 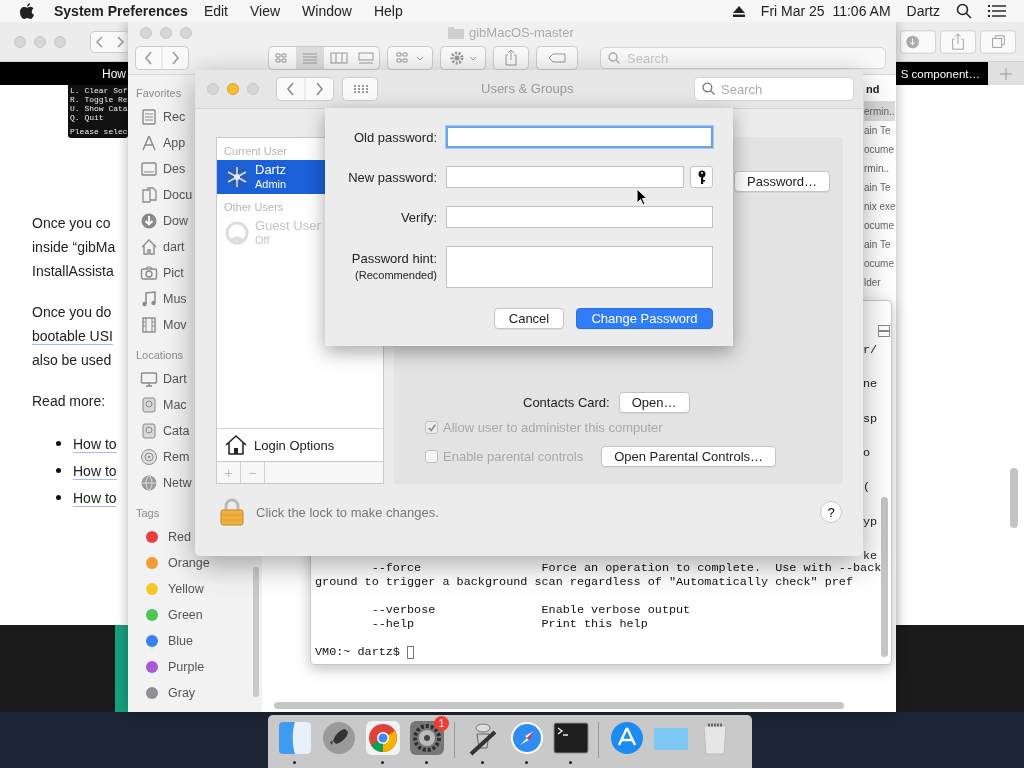 What do you see at coordinates (186, 667) in the screenshot?
I see `sidebar-item: Purple` at bounding box center [186, 667].